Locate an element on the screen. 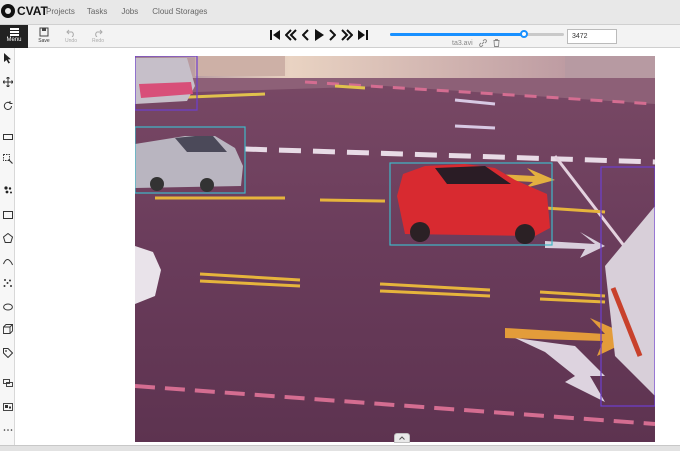 The image size is (680, 451). merge-icon is located at coordinates (7, 382).